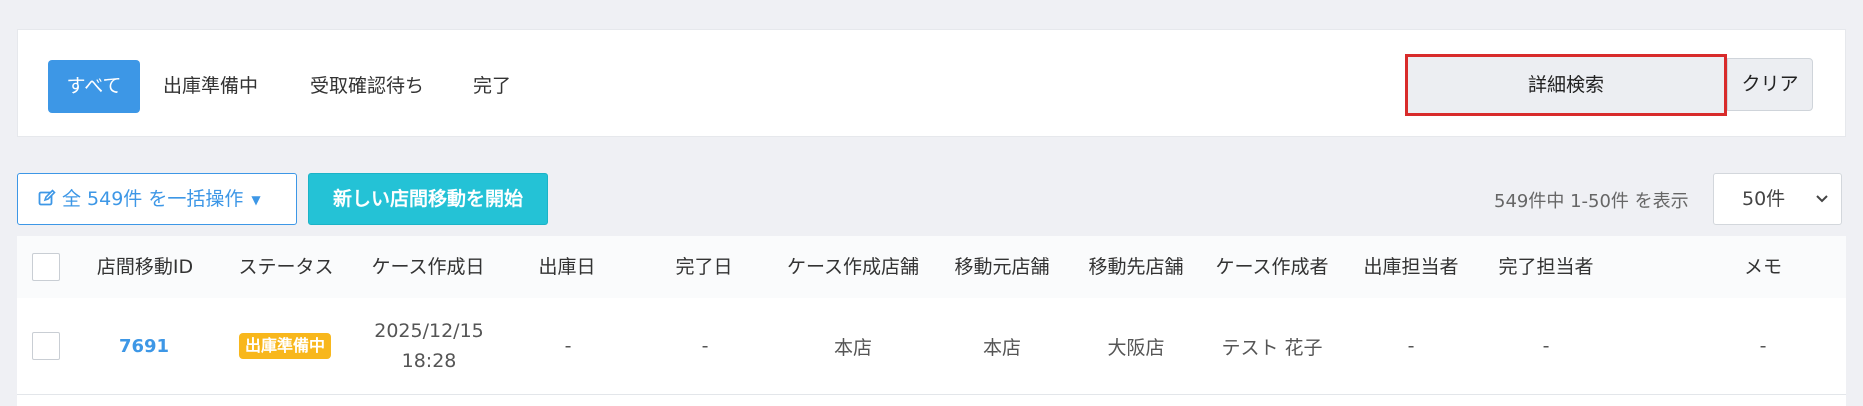 This screenshot has height=406, width=1863. I want to click on cell-completed: -, so click(705, 346).